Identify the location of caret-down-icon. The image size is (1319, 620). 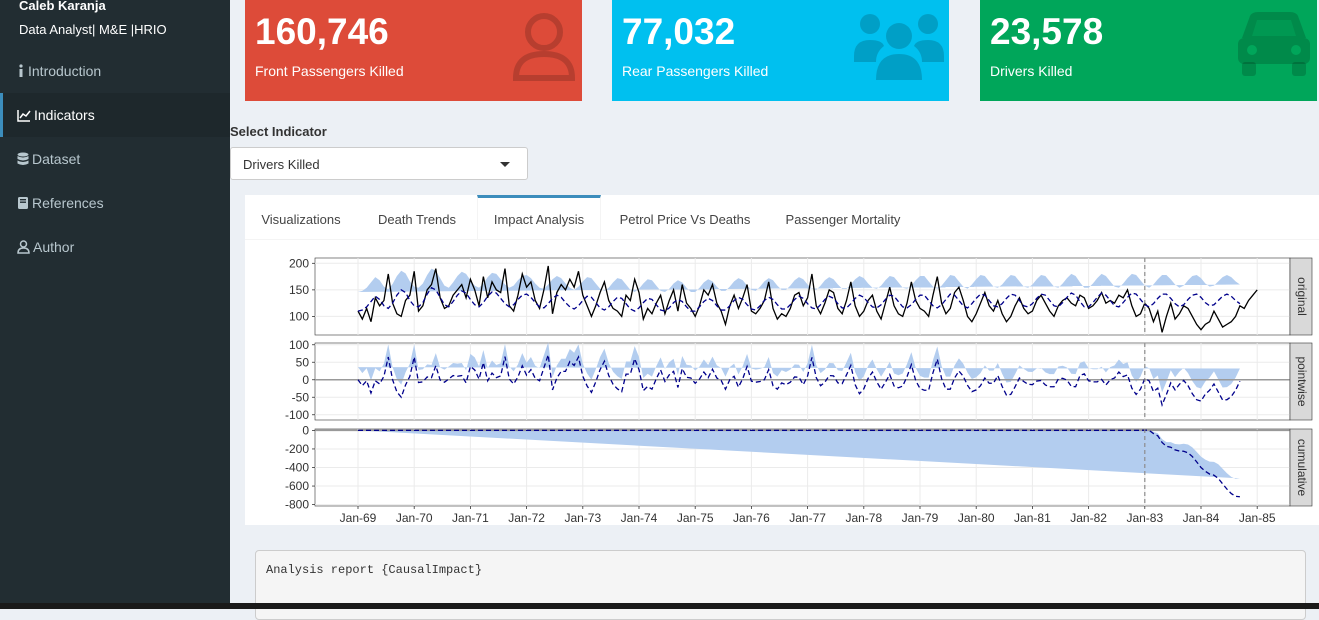
(505, 164).